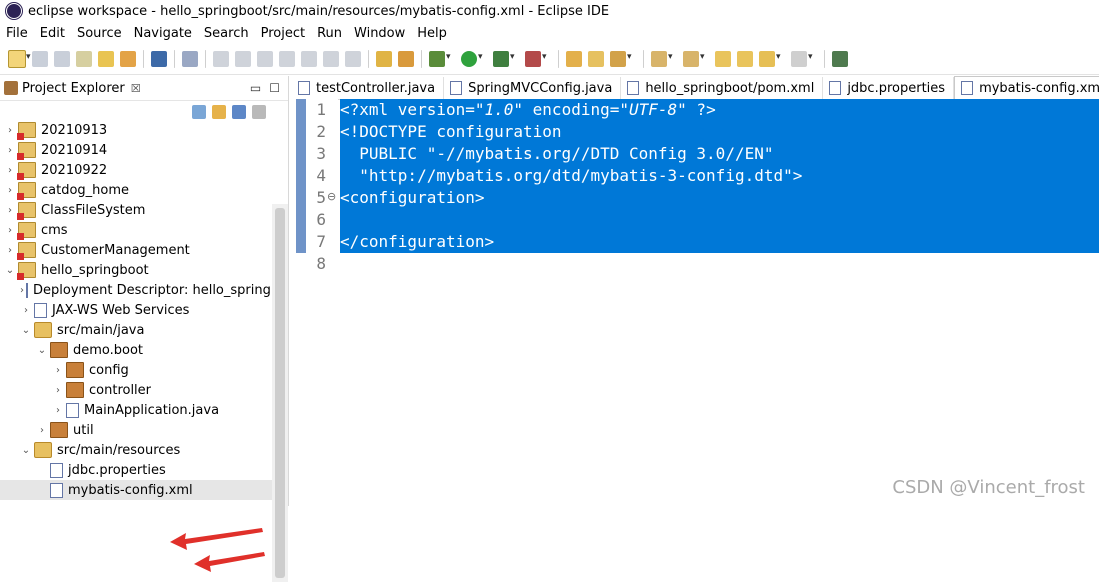  I want to click on editor-tab: hello_springboot/pom.xml, so click(722, 88).